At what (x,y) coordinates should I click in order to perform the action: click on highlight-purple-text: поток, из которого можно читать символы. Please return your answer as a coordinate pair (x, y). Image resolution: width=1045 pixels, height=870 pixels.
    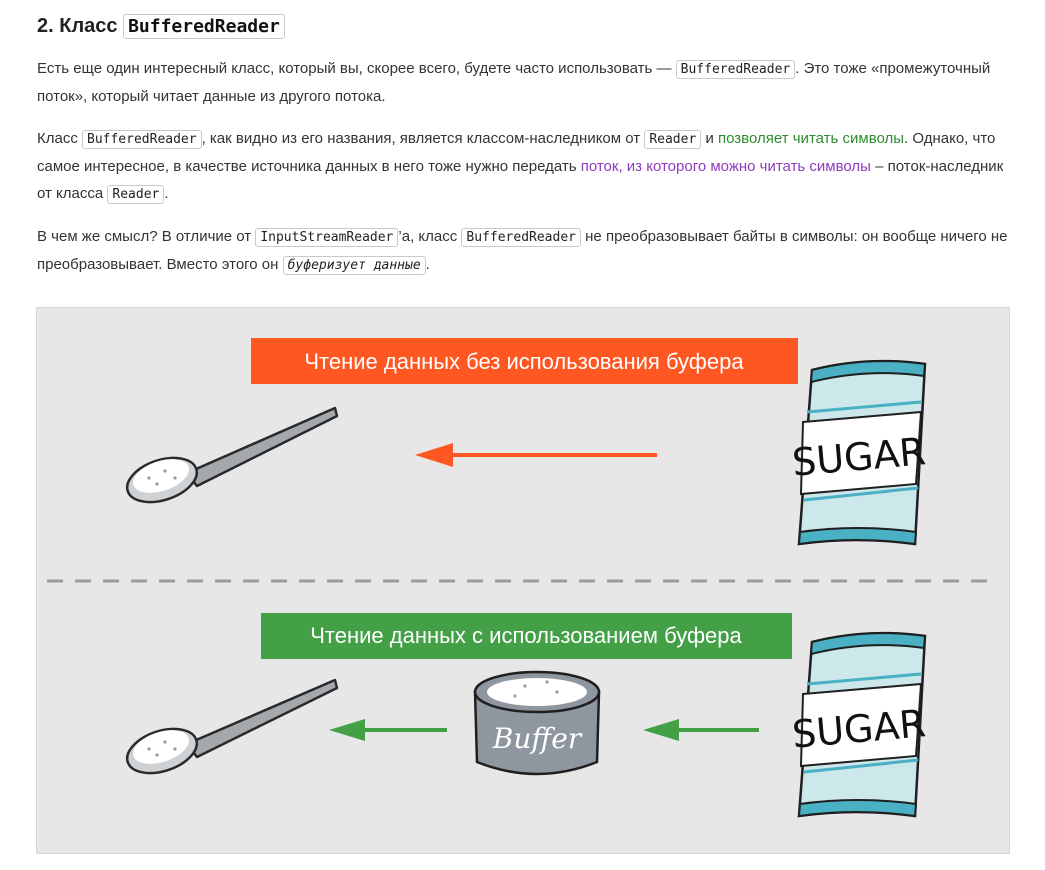
    Looking at the image, I should click on (725, 166).